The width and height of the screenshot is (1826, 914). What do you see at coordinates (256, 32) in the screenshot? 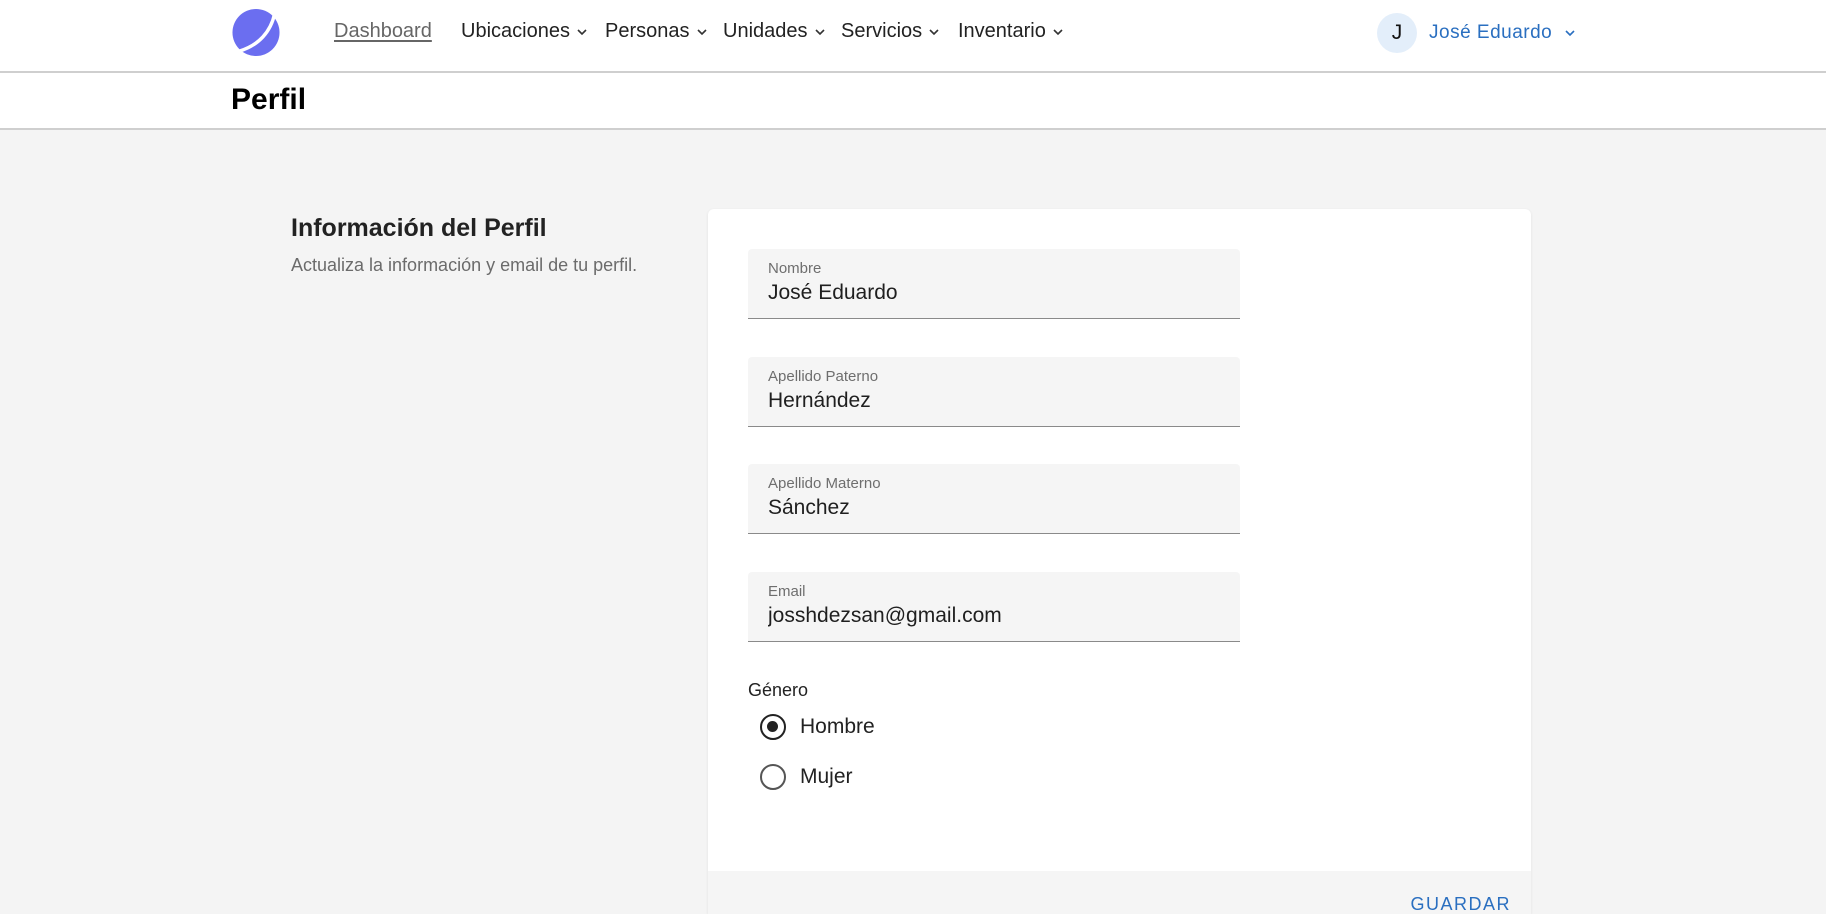
I see `app-logo-icon` at bounding box center [256, 32].